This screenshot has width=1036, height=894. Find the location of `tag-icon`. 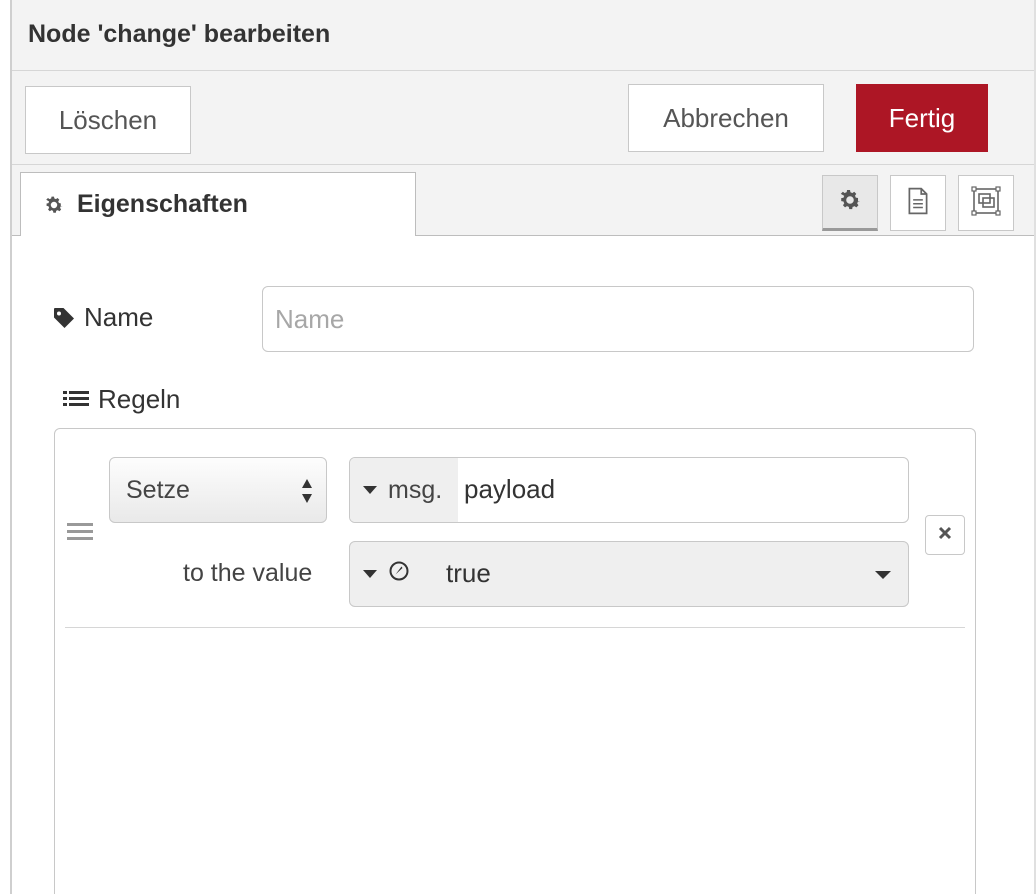

tag-icon is located at coordinates (64, 318).